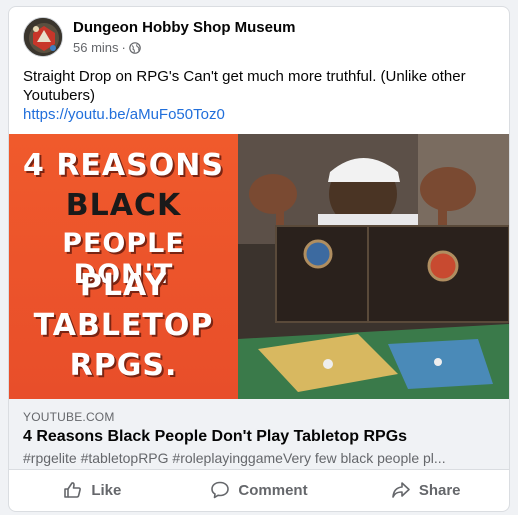  Describe the element at coordinates (73, 490) in the screenshot. I see `thumbs-up-icon` at that location.